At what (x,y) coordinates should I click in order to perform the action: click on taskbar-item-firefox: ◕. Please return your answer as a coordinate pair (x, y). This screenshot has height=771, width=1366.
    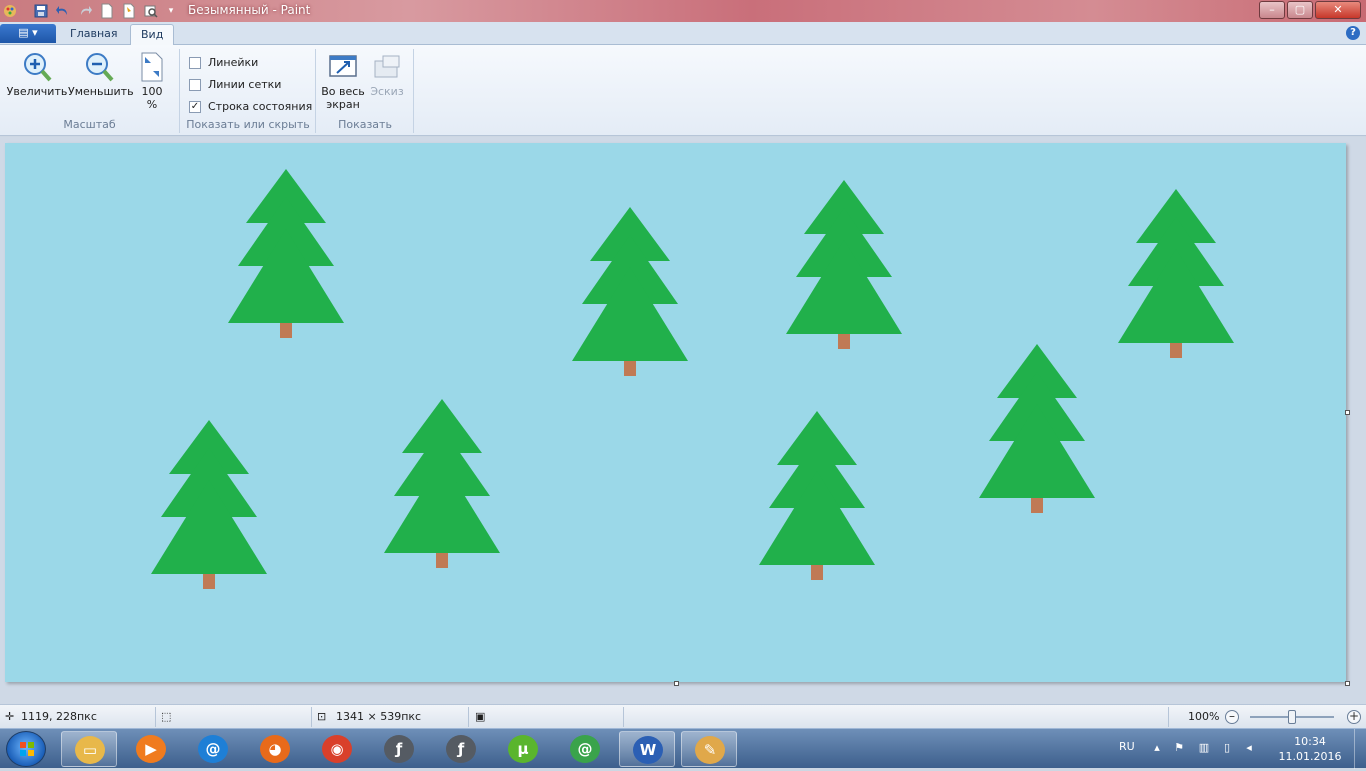
    Looking at the image, I should click on (275, 749).